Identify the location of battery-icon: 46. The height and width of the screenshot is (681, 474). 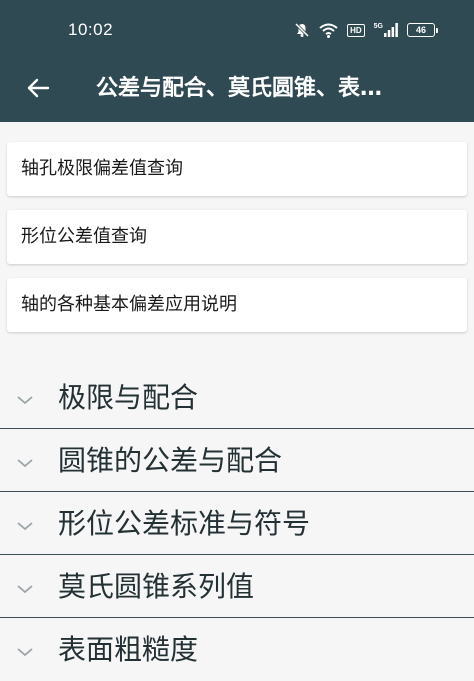
(422, 30).